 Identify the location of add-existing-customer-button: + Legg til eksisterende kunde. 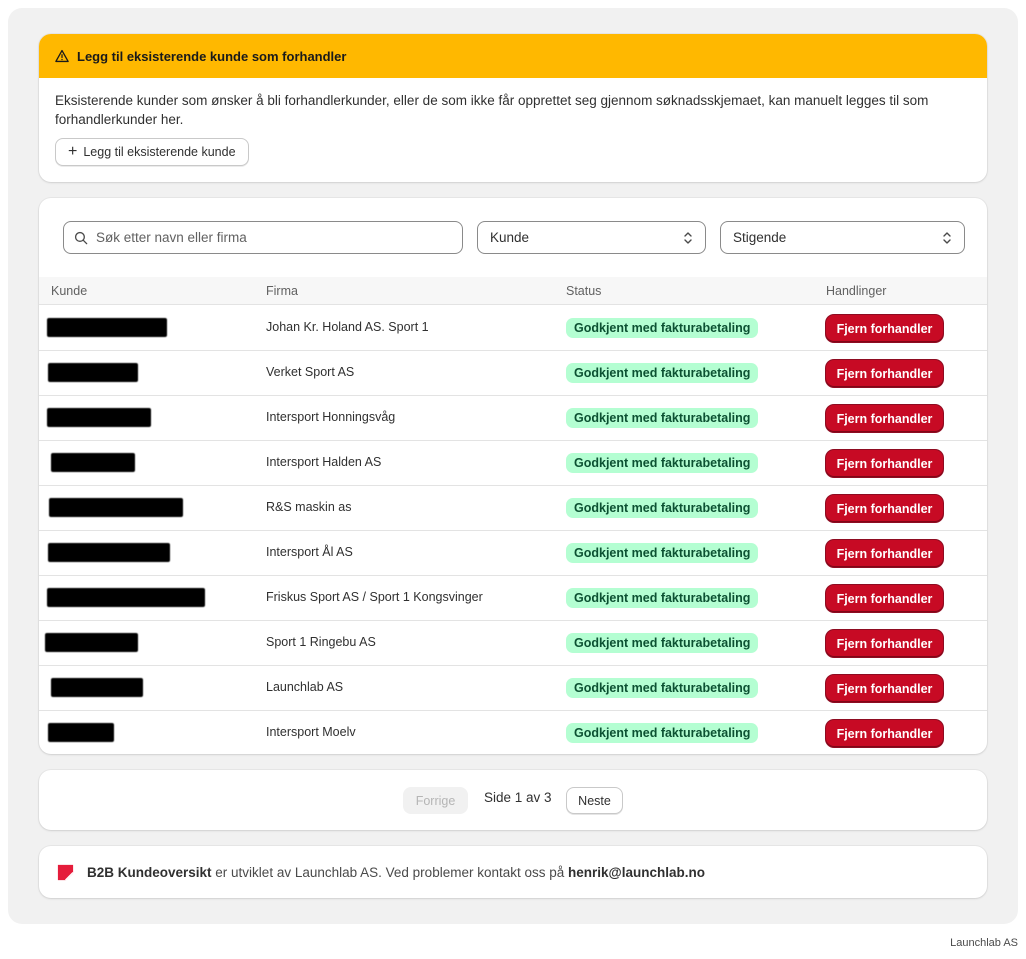
(152, 152).